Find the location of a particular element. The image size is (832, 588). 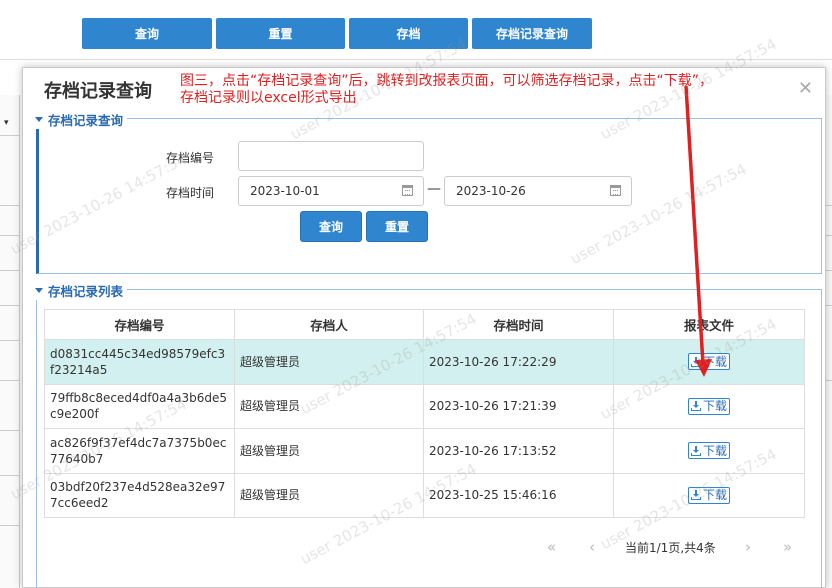

cell-archive-time: 2023-10-26 17:21:39 is located at coordinates (518, 406).